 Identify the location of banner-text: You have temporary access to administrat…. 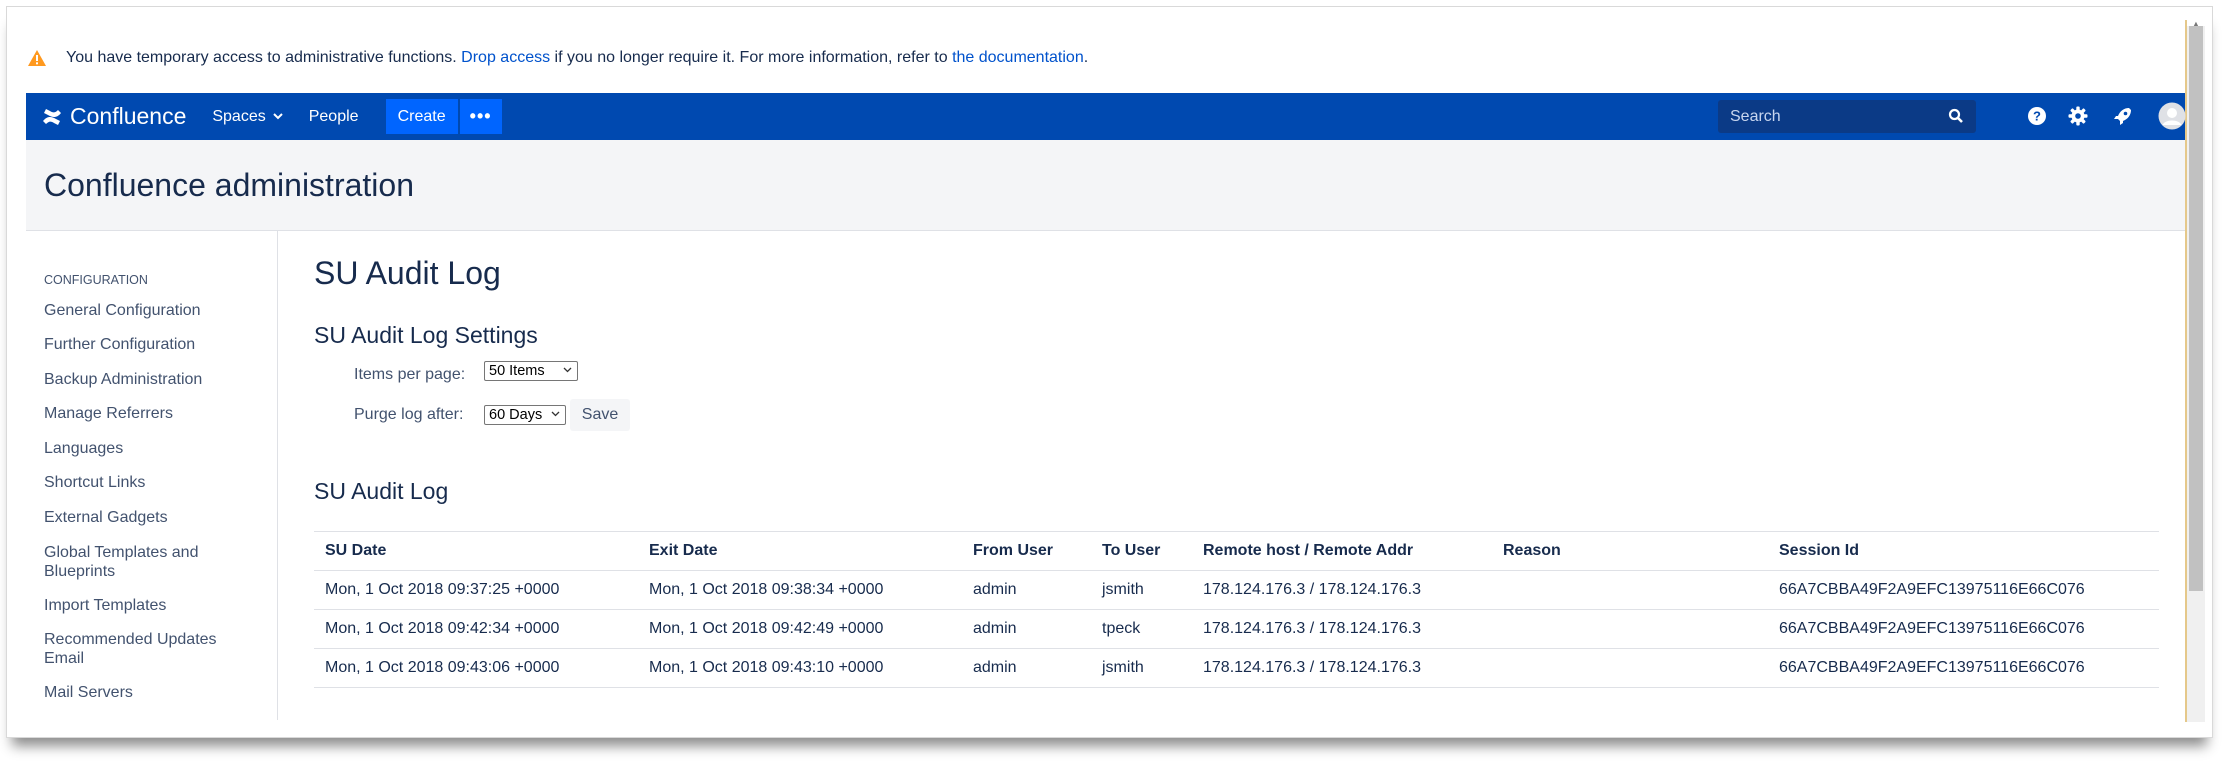
(261, 57).